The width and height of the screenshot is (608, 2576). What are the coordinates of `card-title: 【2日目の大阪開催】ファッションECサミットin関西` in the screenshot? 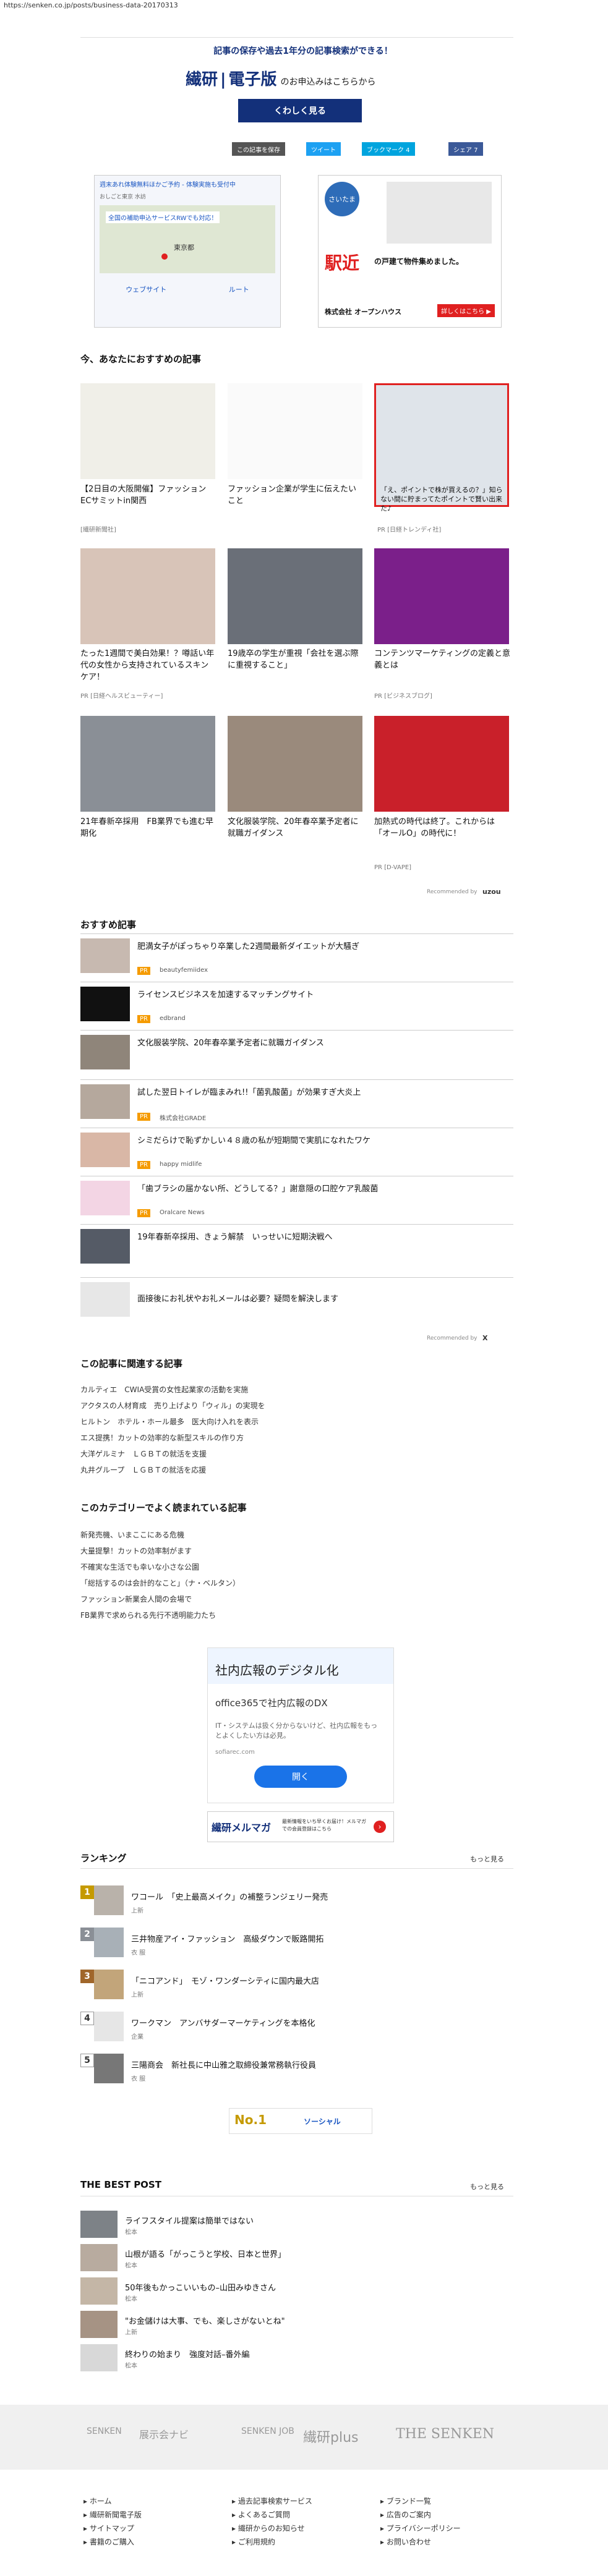 It's located at (148, 495).